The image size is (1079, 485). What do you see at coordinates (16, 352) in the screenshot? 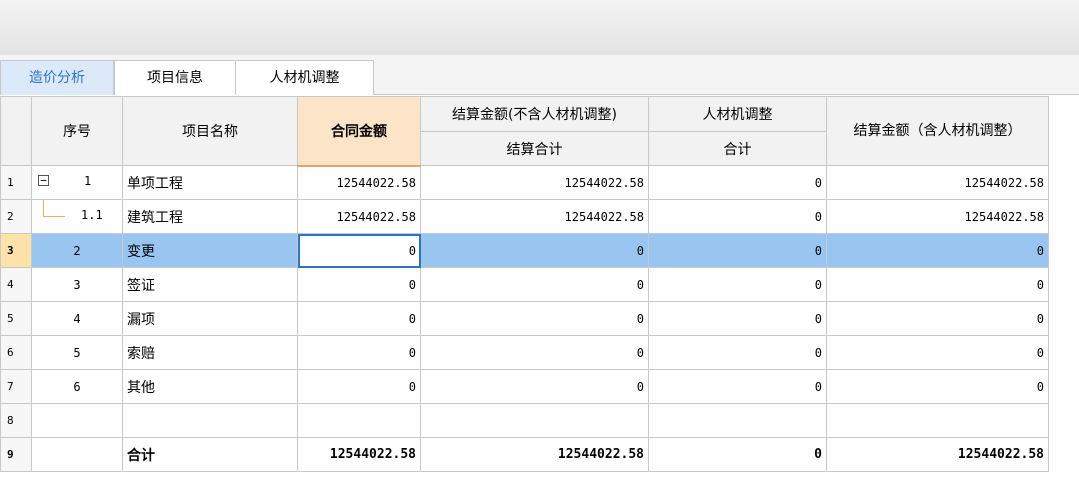
I see `row-number: 6` at bounding box center [16, 352].